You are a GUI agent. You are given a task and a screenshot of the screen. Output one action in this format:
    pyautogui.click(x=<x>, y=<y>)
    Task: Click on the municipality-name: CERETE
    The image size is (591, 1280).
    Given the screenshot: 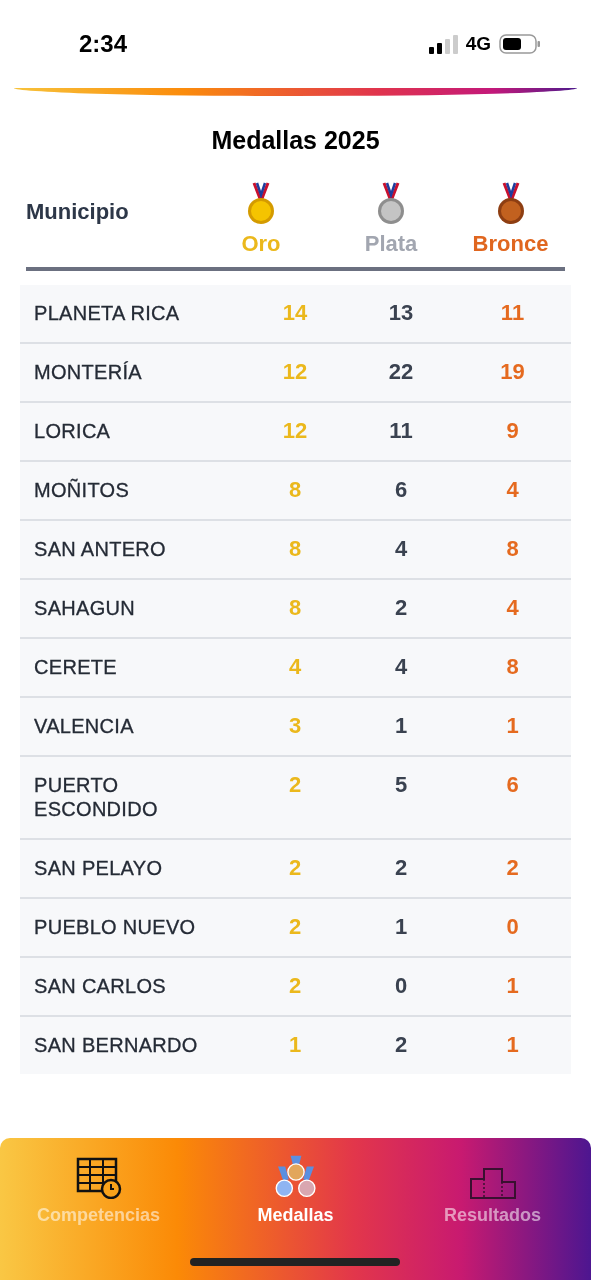 What is the action you would take?
    pyautogui.click(x=75, y=667)
    